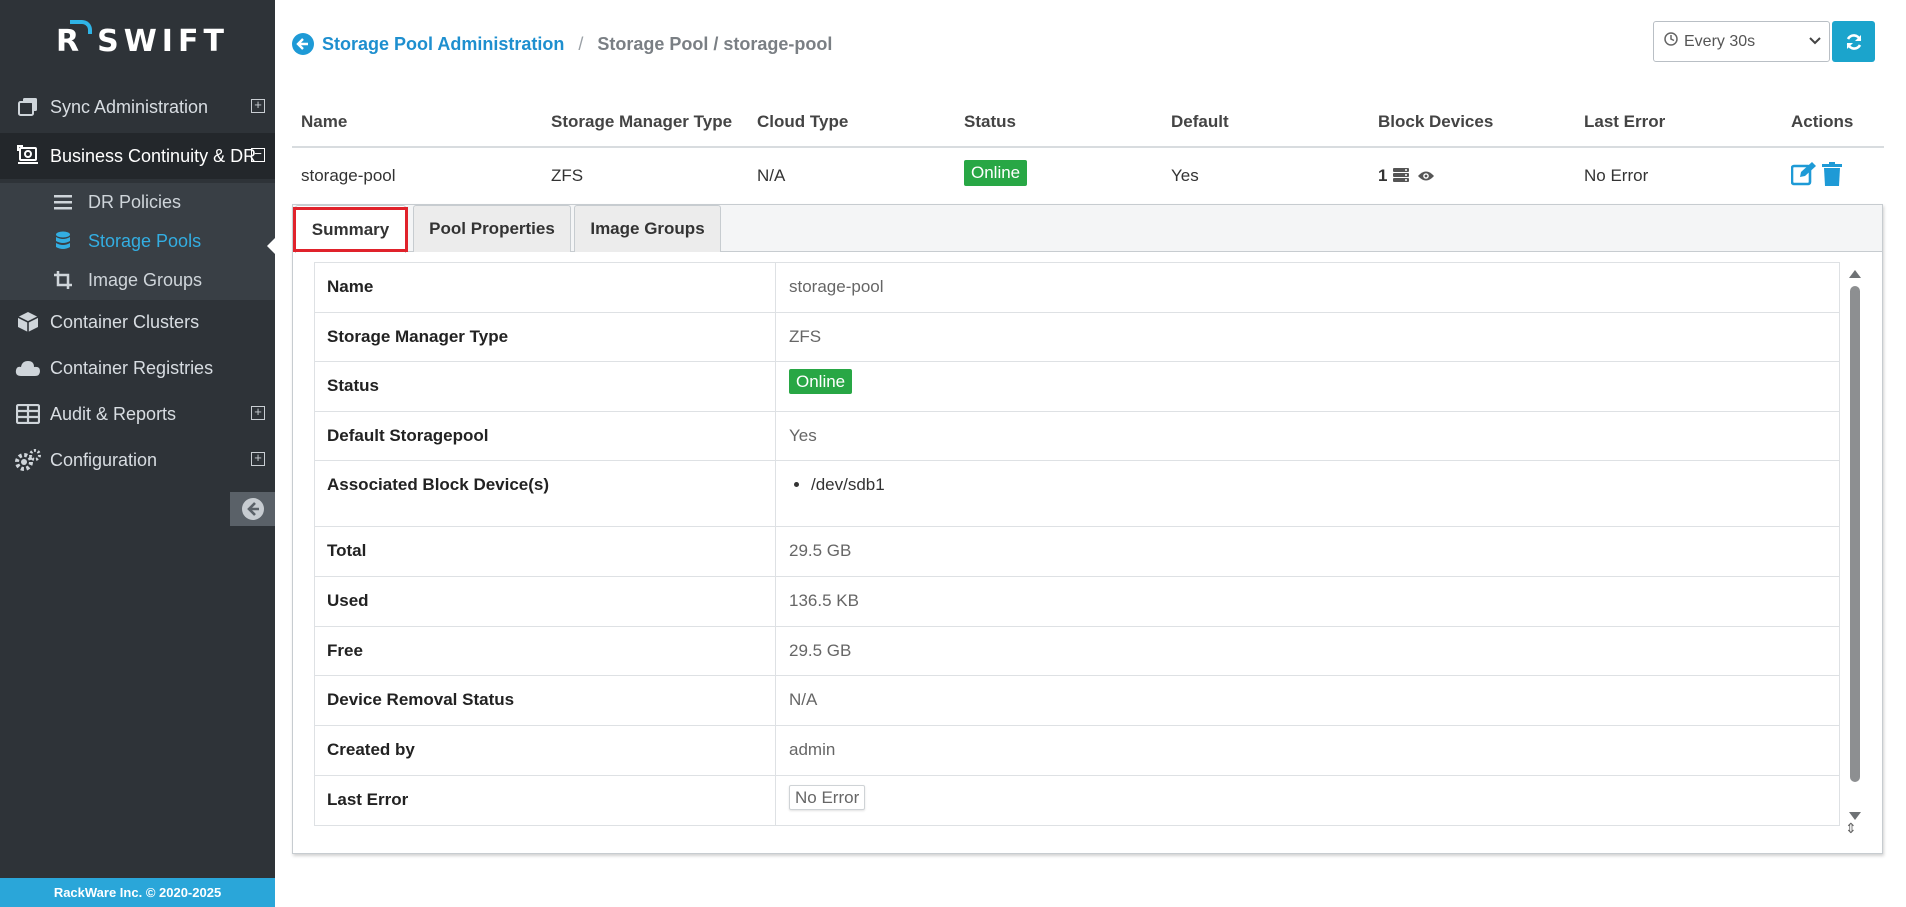 This screenshot has width=1906, height=907. Describe the element at coordinates (996, 173) in the screenshot. I see `status-badge: Online` at that location.